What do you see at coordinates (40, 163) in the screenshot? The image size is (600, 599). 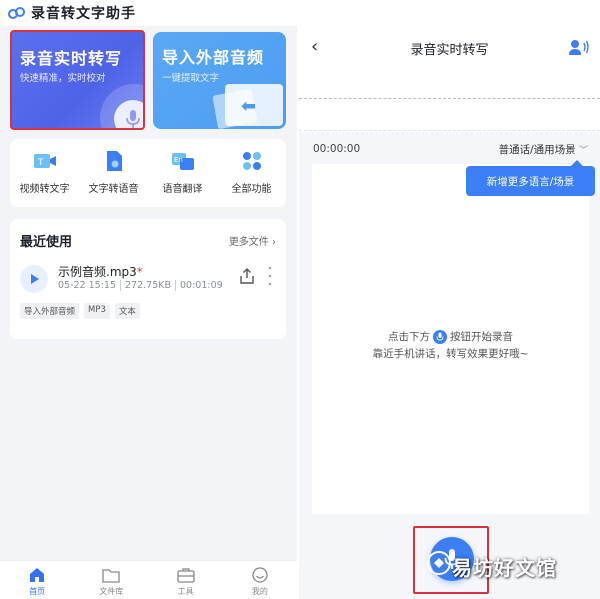 I see `svg-text: T` at bounding box center [40, 163].